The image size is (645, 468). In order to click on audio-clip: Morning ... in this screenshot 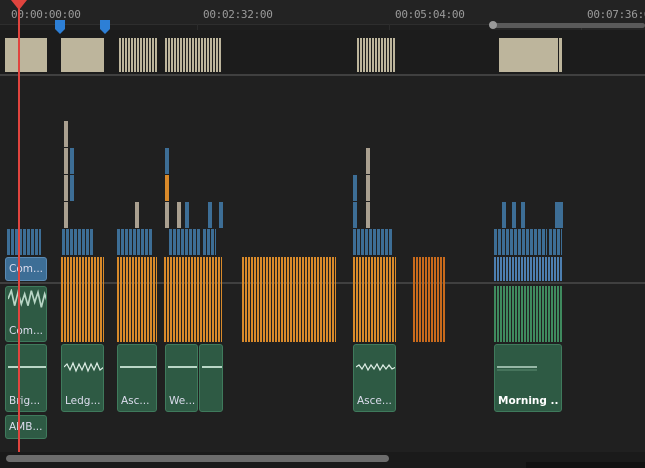, I will do `click(528, 378)`.